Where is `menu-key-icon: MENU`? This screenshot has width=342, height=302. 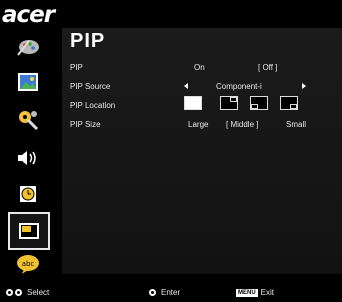 menu-key-icon: MENU is located at coordinates (247, 292).